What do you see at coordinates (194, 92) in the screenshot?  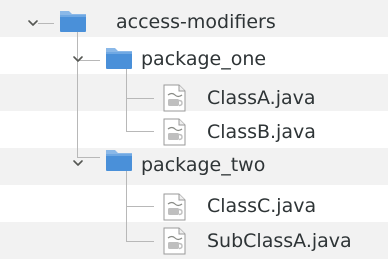 I see `tree-row-classa` at bounding box center [194, 92].